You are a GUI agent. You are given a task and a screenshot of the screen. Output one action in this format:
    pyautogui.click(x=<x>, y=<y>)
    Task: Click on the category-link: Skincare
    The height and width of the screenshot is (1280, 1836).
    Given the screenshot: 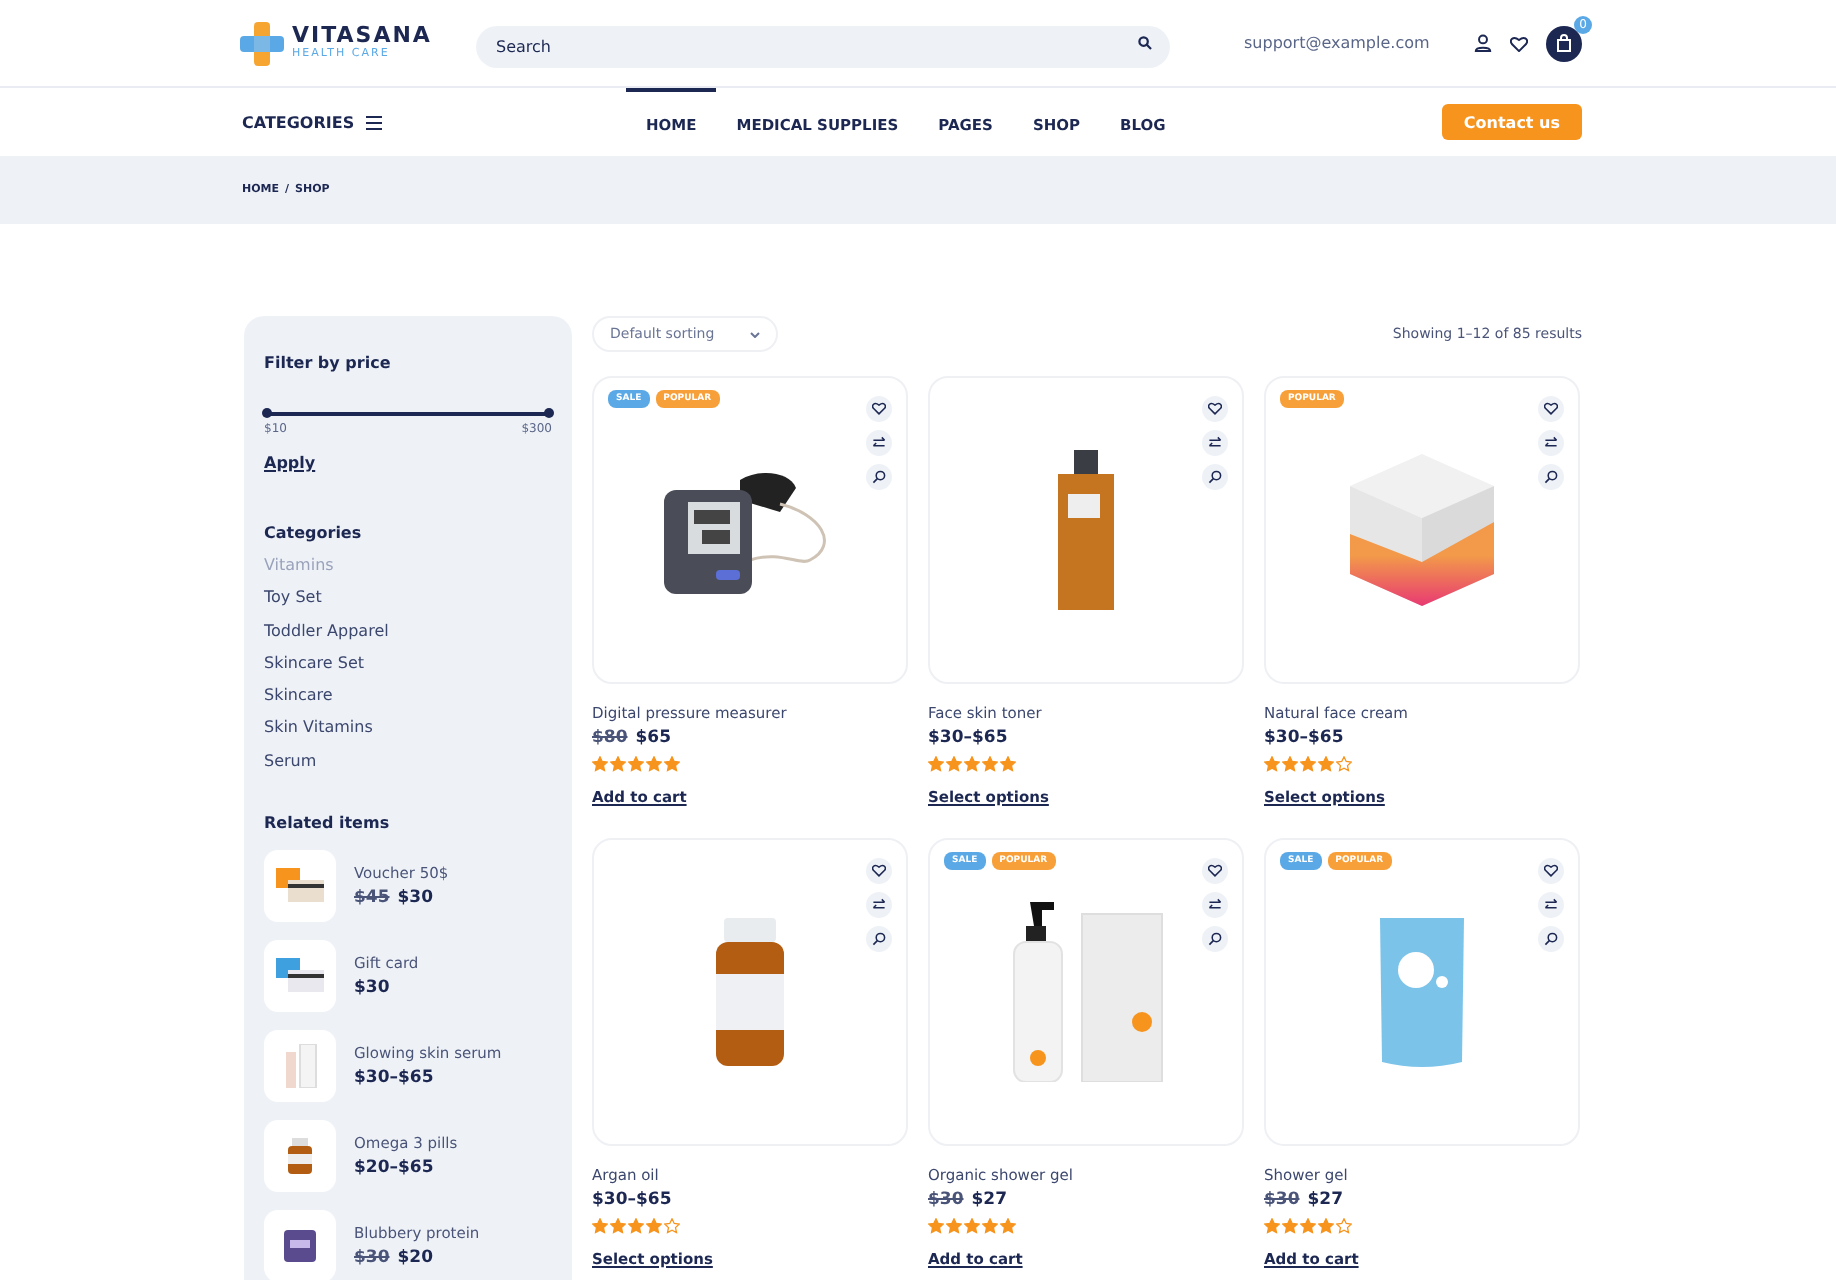 What is the action you would take?
    pyautogui.click(x=408, y=696)
    